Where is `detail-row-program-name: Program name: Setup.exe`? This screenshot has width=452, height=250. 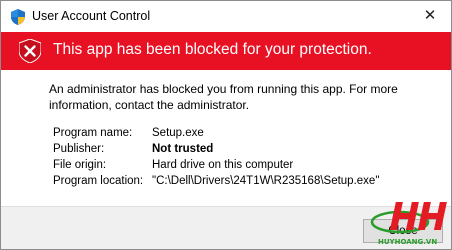 detail-row-program-name: Program name: Setup.exe is located at coordinates (216, 133).